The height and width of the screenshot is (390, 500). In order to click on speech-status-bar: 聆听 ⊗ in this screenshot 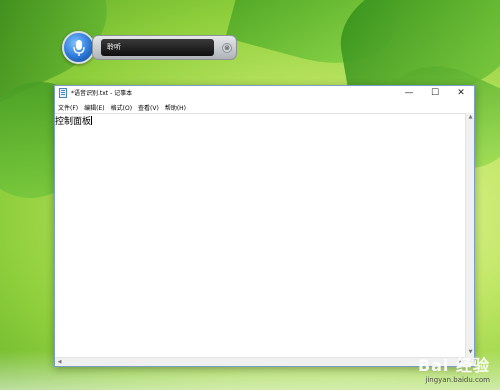, I will do `click(164, 47)`.